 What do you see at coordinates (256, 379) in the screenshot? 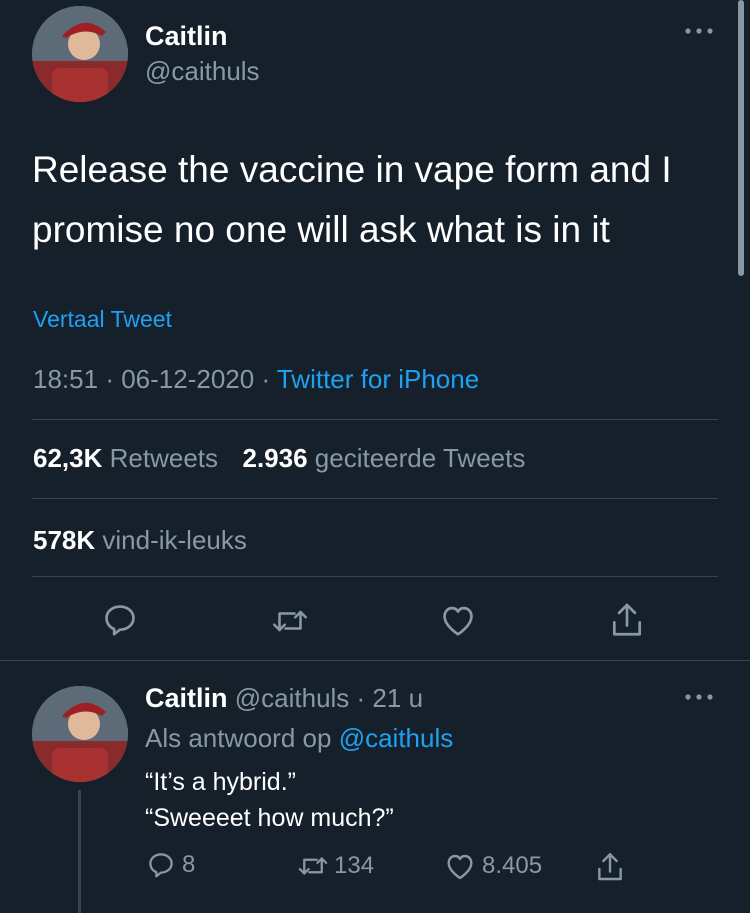
I see `tweet-meta: 18:51 · 06-12-2020 · Twitter for iPhone` at bounding box center [256, 379].